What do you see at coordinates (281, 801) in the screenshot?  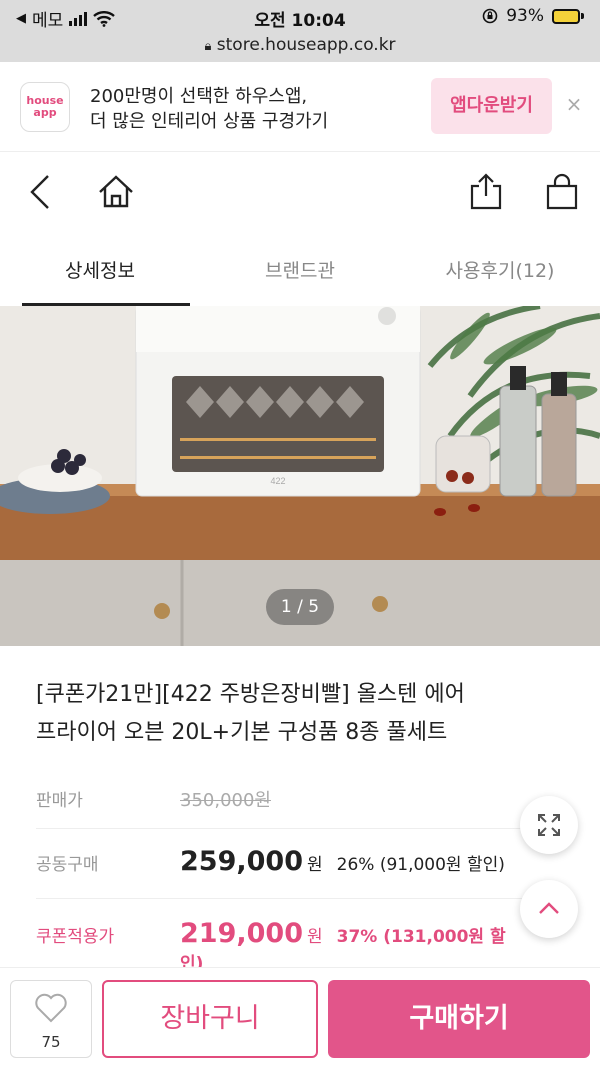 I see `price-row-sale: 판매가 350,000원` at bounding box center [281, 801].